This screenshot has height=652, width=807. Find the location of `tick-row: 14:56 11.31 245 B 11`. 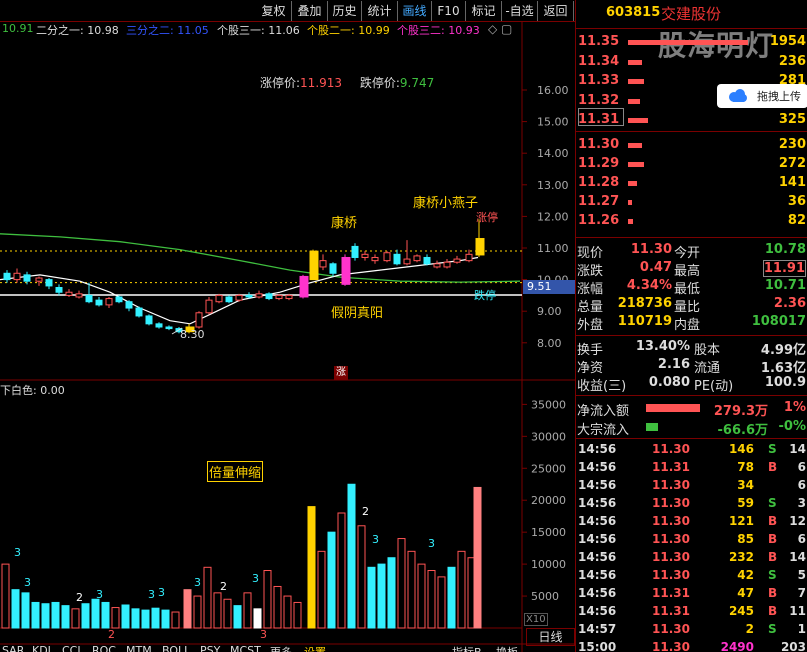

tick-row: 14:56 11.31 245 B 11 is located at coordinates (691, 612).